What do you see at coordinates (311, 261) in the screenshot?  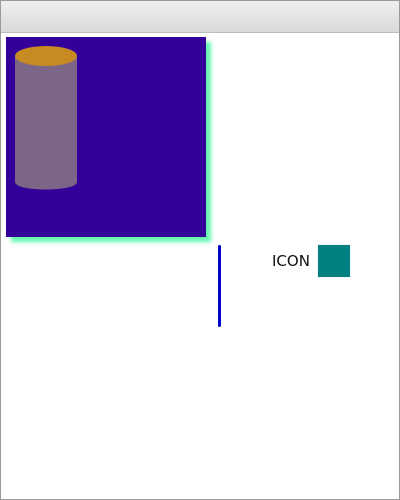 I see `icon-group: ICON` at bounding box center [311, 261].